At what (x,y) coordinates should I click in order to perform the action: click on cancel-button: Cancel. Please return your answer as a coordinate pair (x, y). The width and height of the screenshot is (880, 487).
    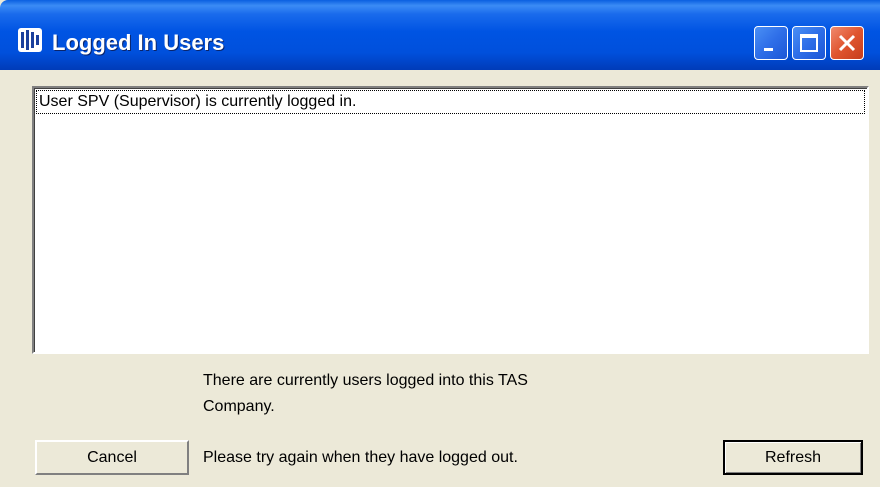
    Looking at the image, I should click on (112, 457).